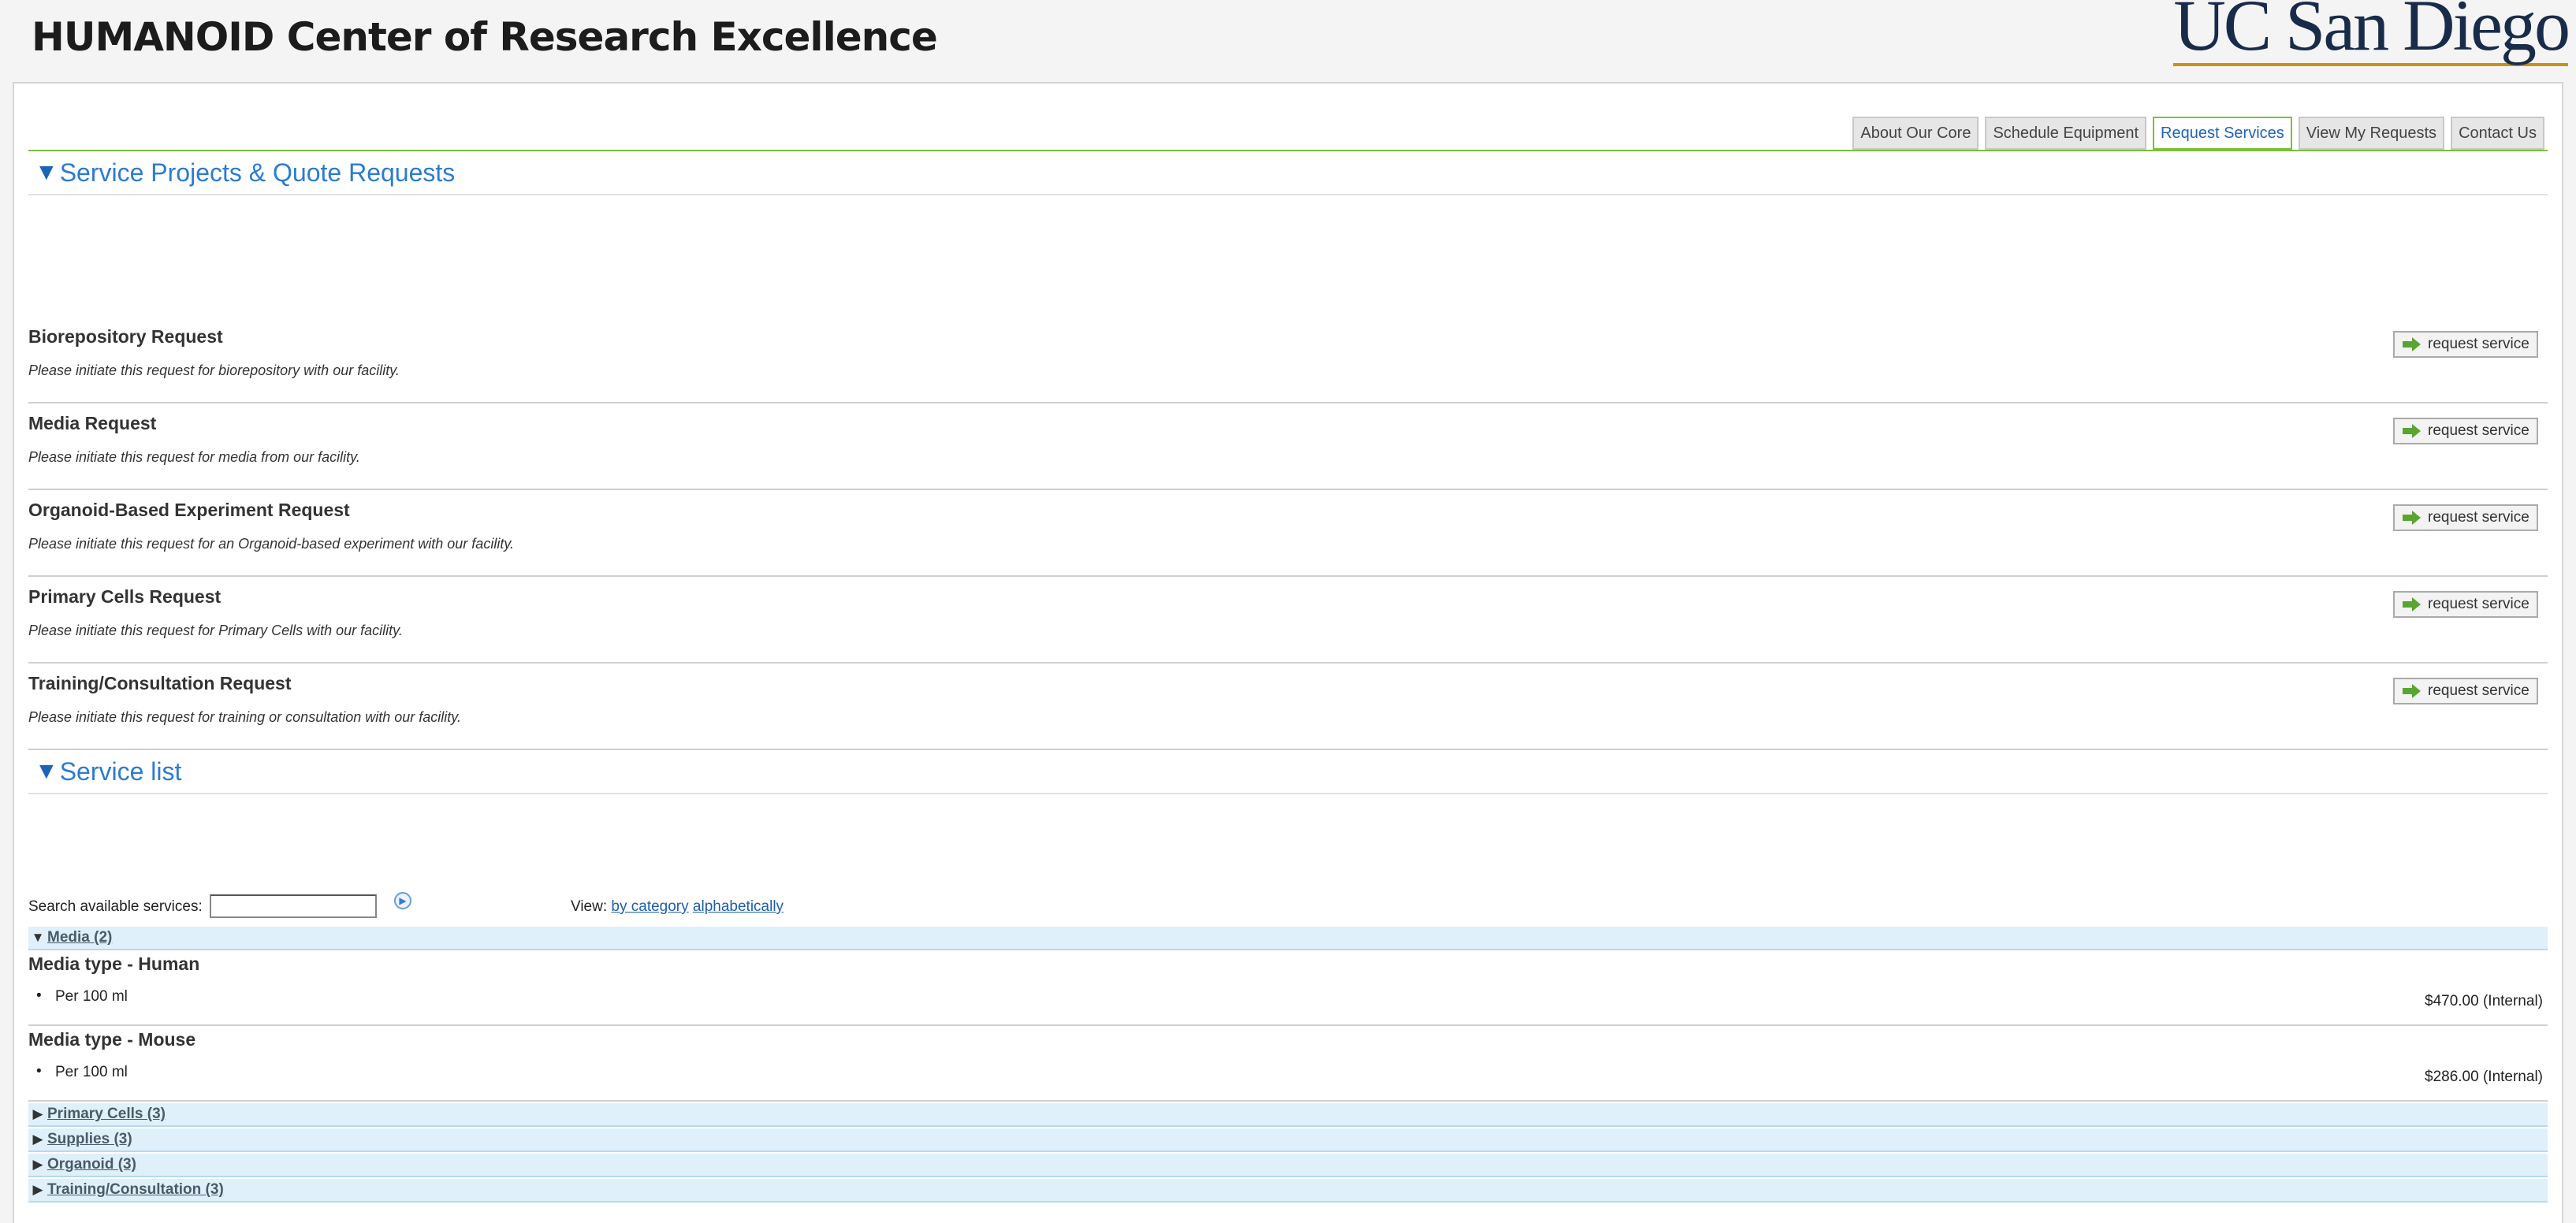 This screenshot has width=2576, height=1223. Describe the element at coordinates (121, 772) in the screenshot. I see `section-title: Service list` at that location.